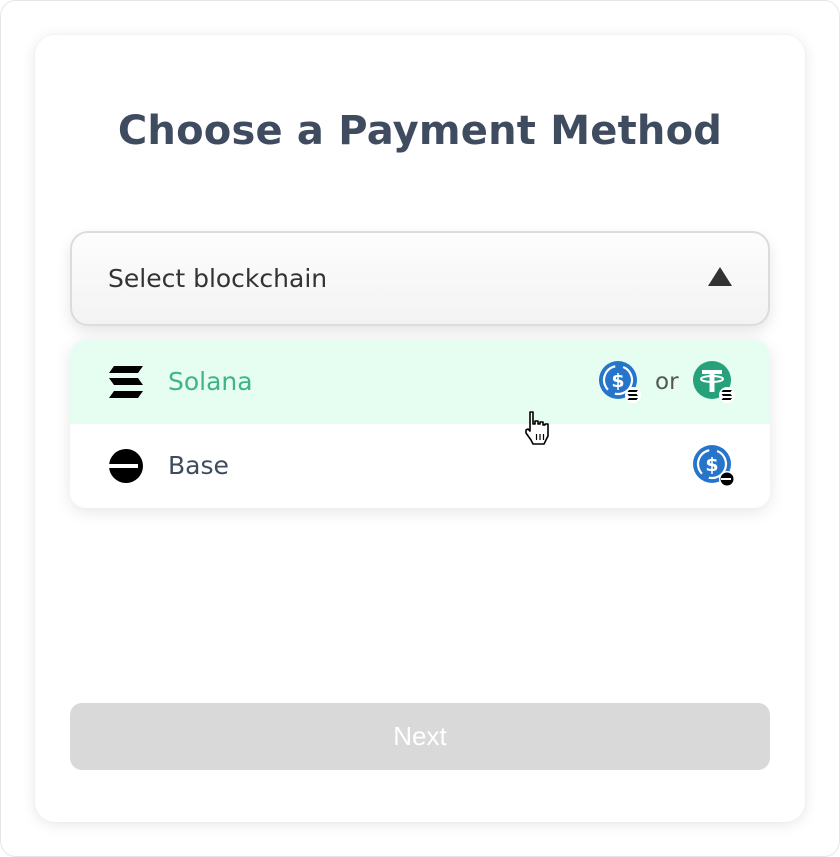 The width and height of the screenshot is (840, 857). What do you see at coordinates (714, 382) in the screenshot?
I see `usdt-icon` at bounding box center [714, 382].